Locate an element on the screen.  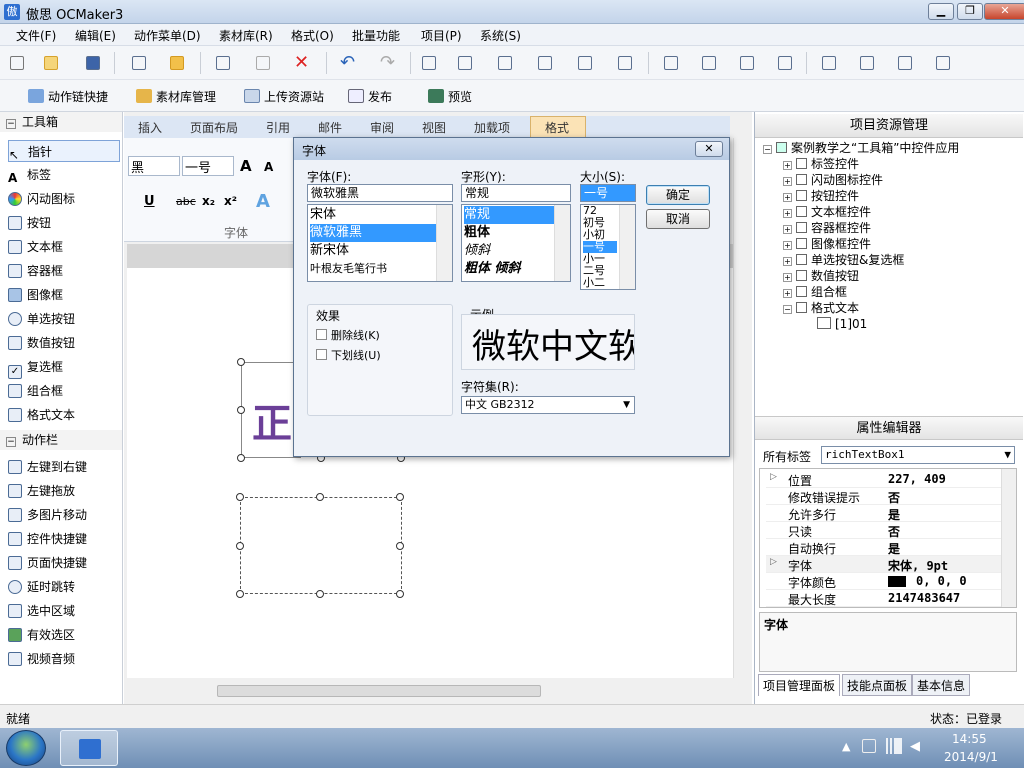
action-section-header: − 动作栏 is located at coordinates (61, 440).